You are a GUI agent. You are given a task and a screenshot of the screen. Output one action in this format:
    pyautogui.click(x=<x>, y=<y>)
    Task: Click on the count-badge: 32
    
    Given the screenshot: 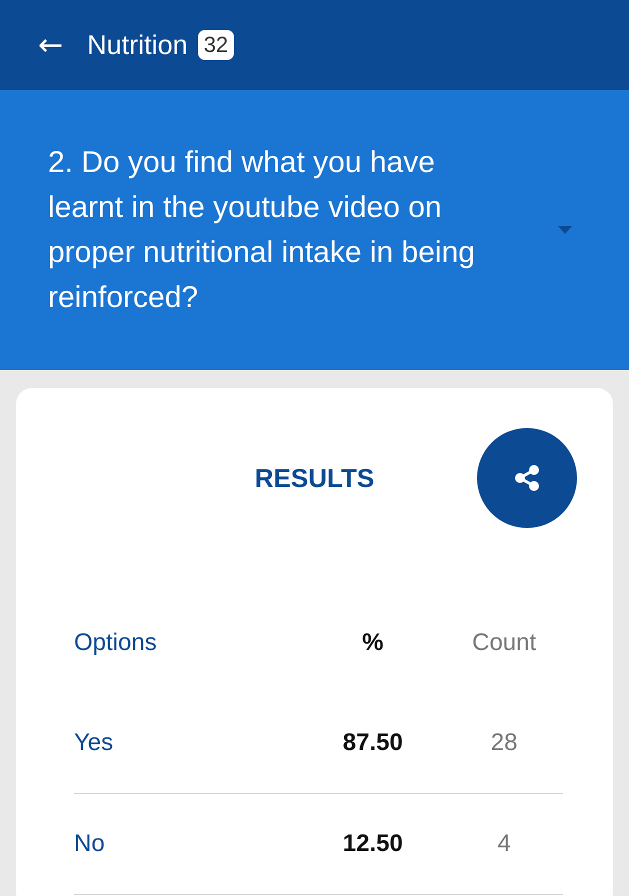 What is the action you would take?
    pyautogui.click(x=216, y=45)
    